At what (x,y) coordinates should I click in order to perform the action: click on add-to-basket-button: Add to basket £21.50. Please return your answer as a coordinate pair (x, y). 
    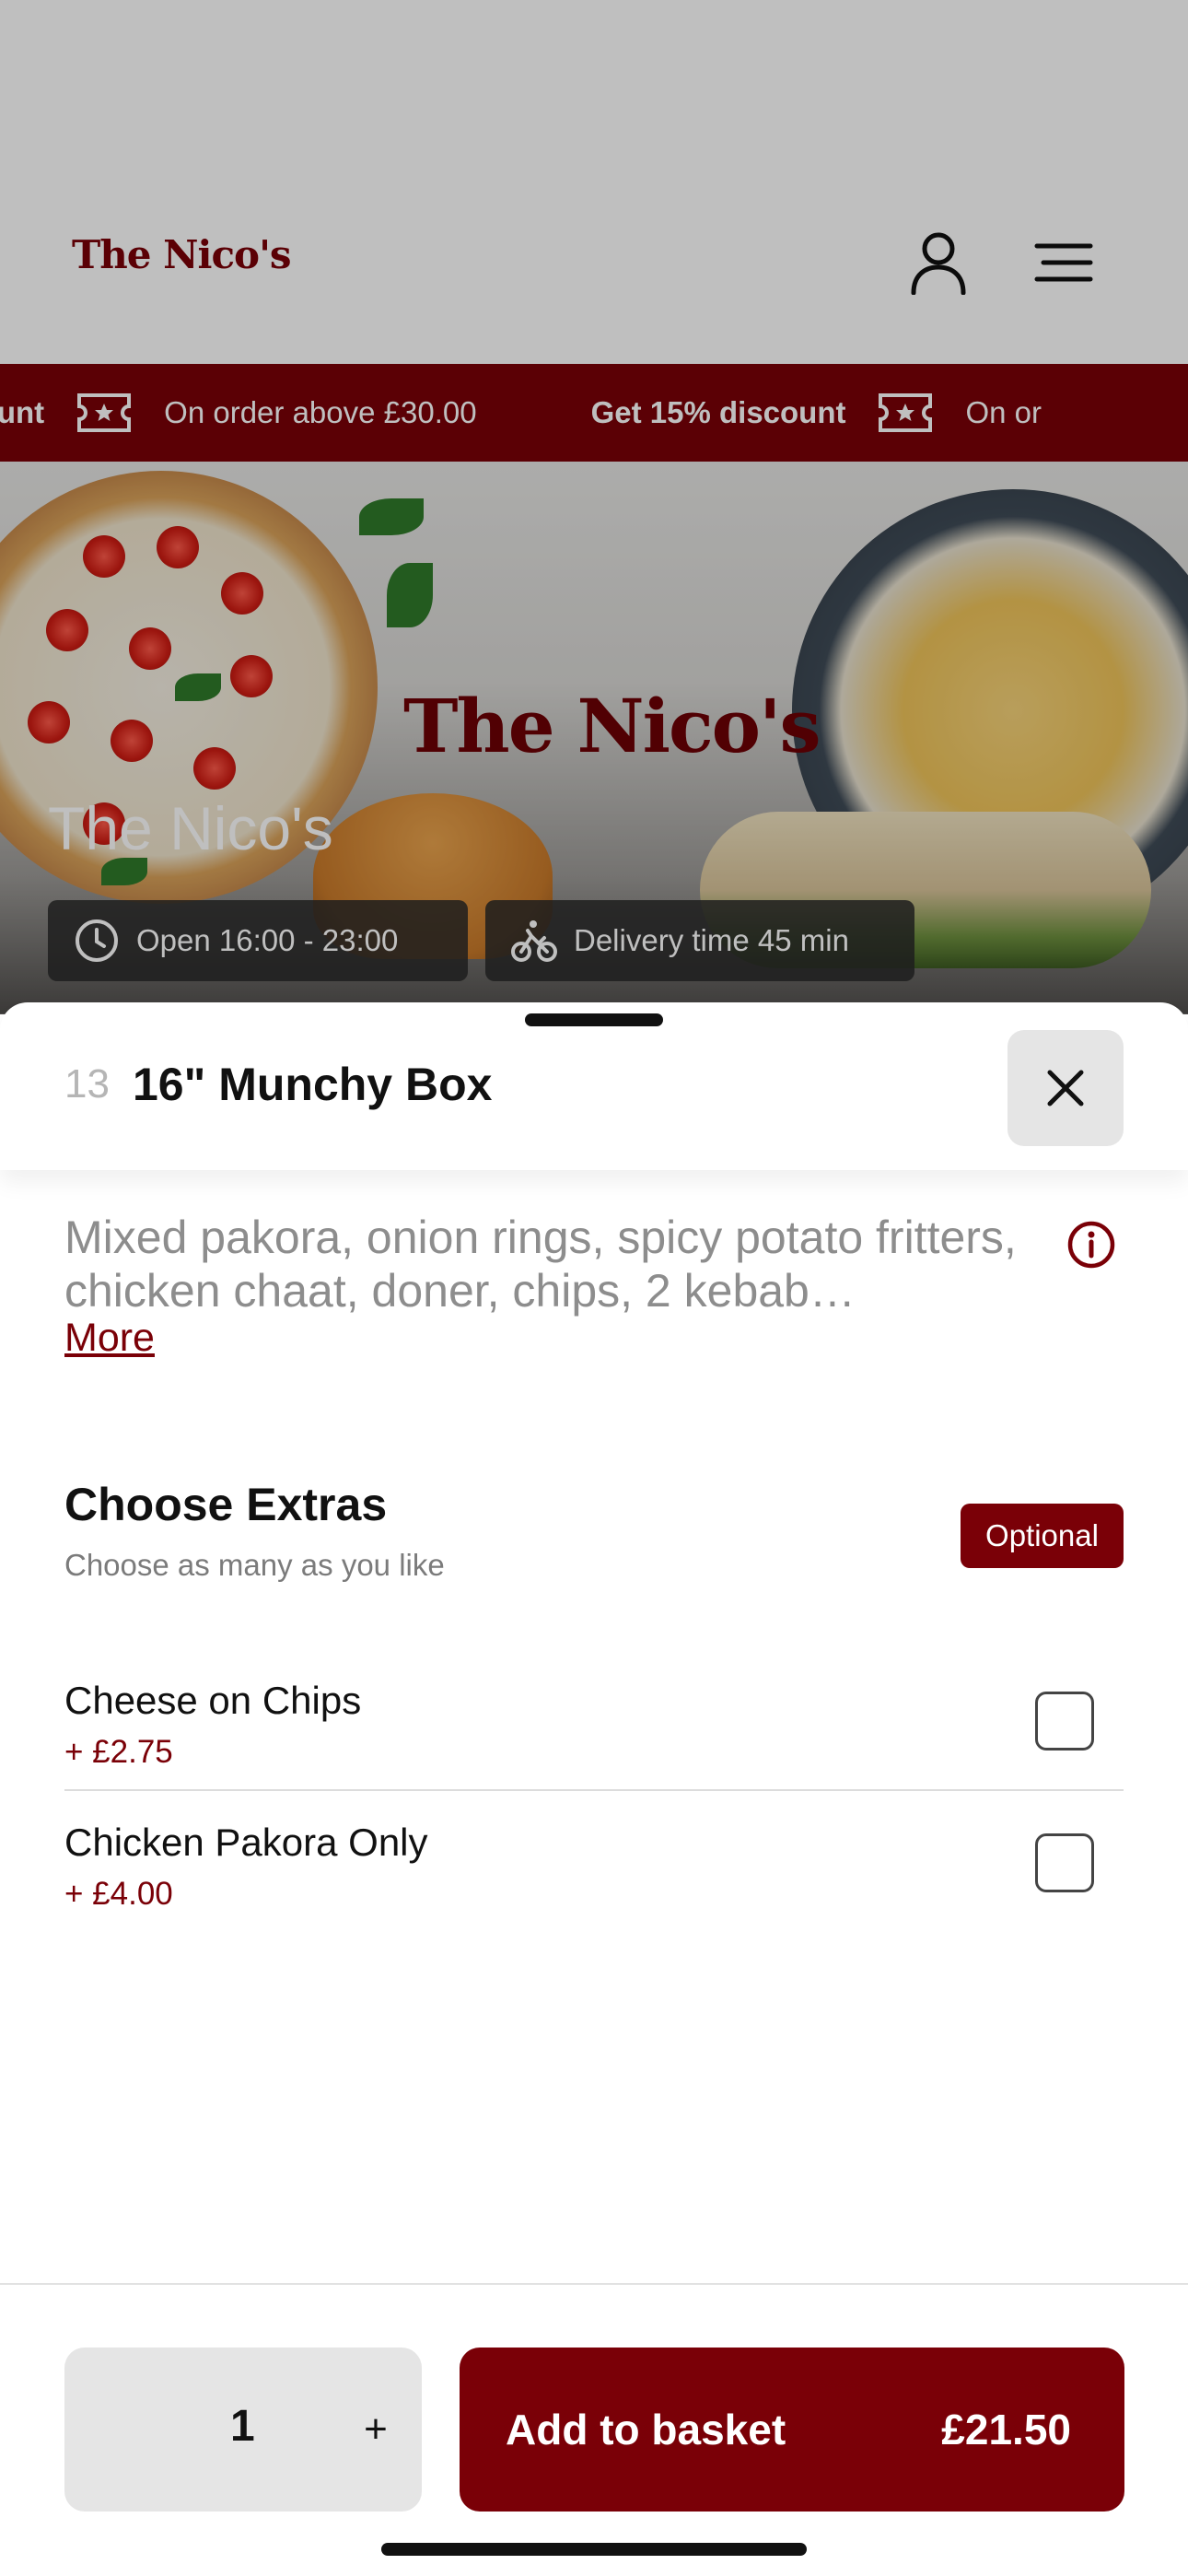
    Looking at the image, I should click on (792, 2430).